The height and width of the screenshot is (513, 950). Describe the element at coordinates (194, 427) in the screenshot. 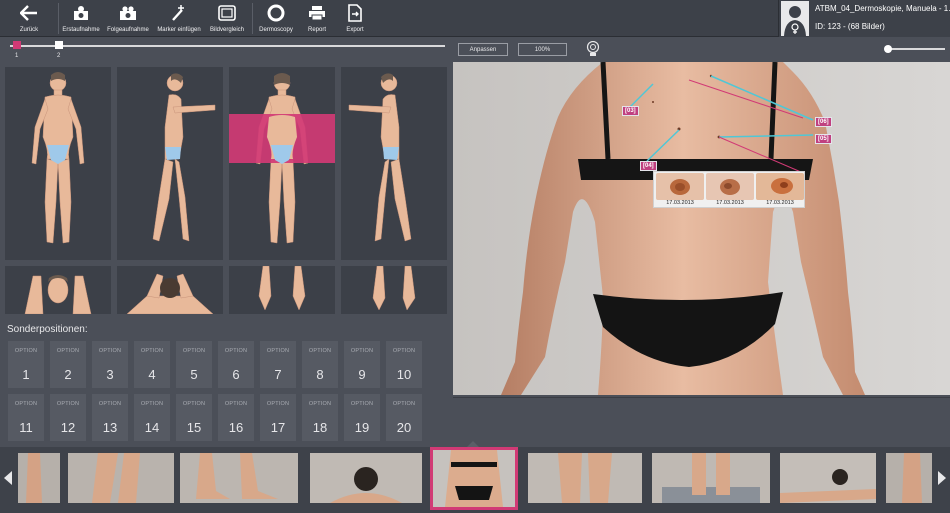

I see `option-number: 15` at that location.